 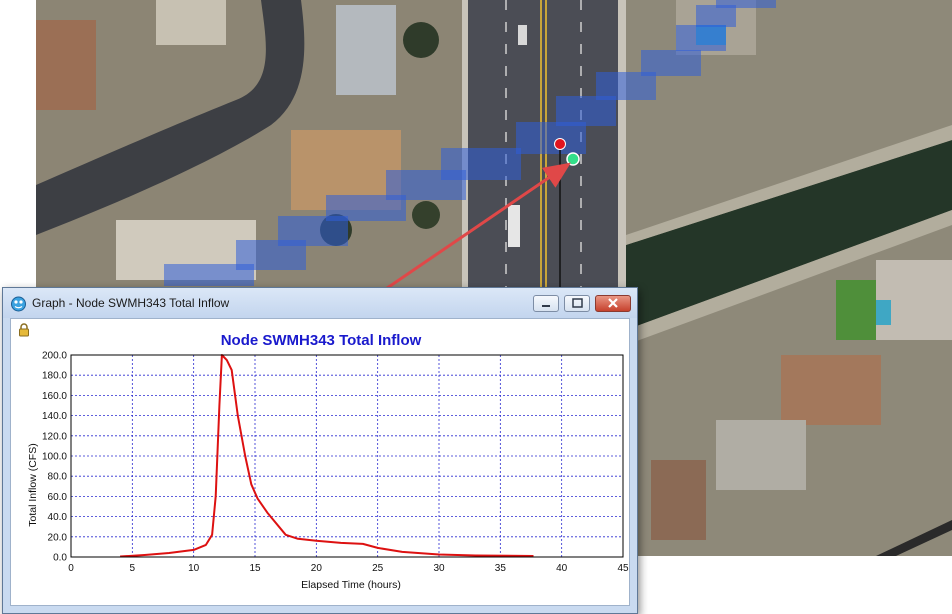 I want to click on close-button, so click(x=613, y=303).